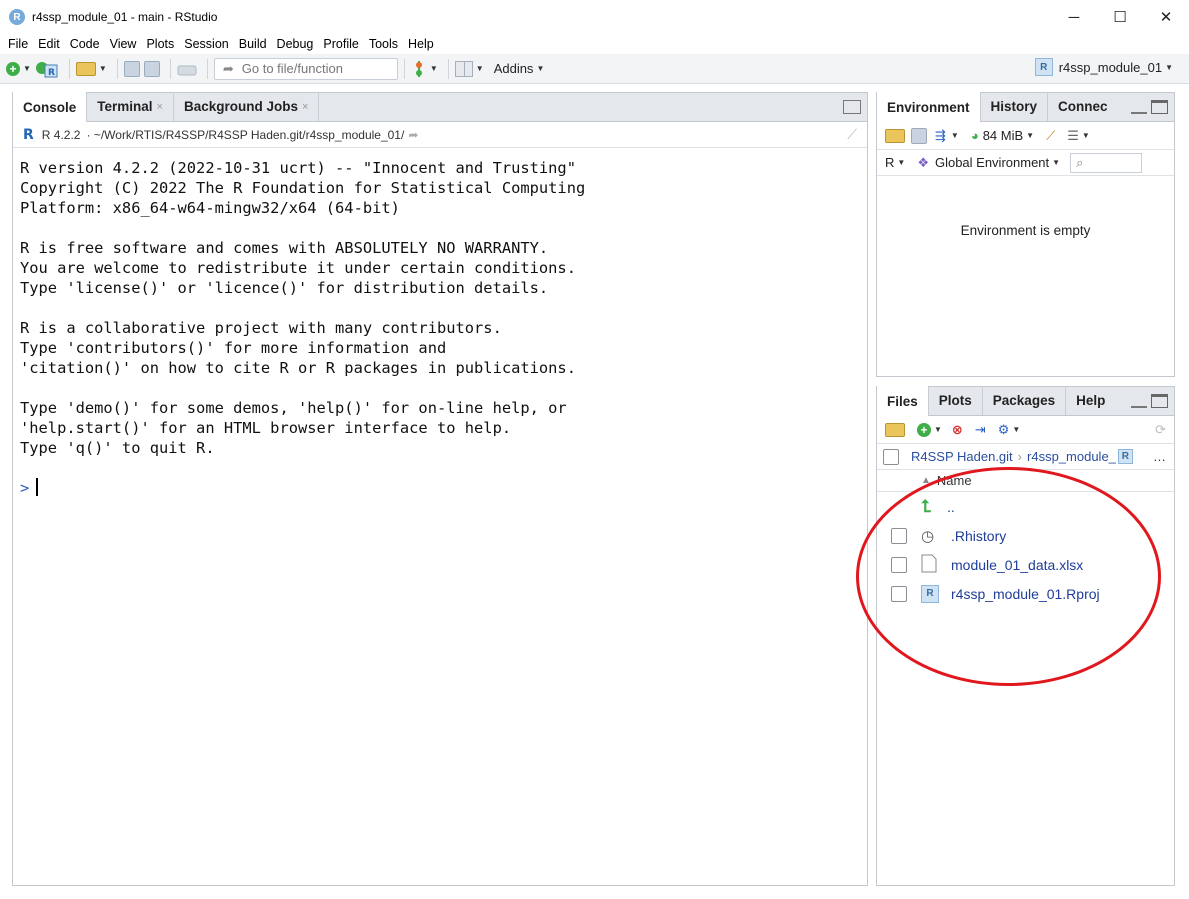 The width and height of the screenshot is (1189, 899). Describe the element at coordinates (980, 430) in the screenshot. I see `rename-file-icon: ⇥` at that location.